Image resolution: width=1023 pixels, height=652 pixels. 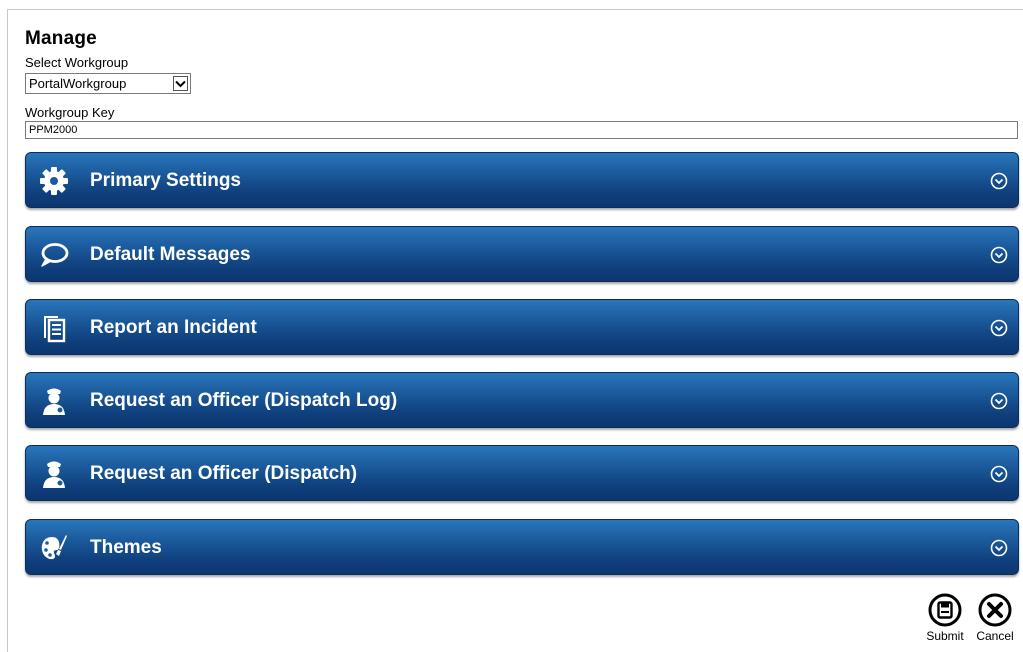 What do you see at coordinates (78, 83) in the screenshot?
I see `workgroup-select-value: PortalWorkgroup` at bounding box center [78, 83].